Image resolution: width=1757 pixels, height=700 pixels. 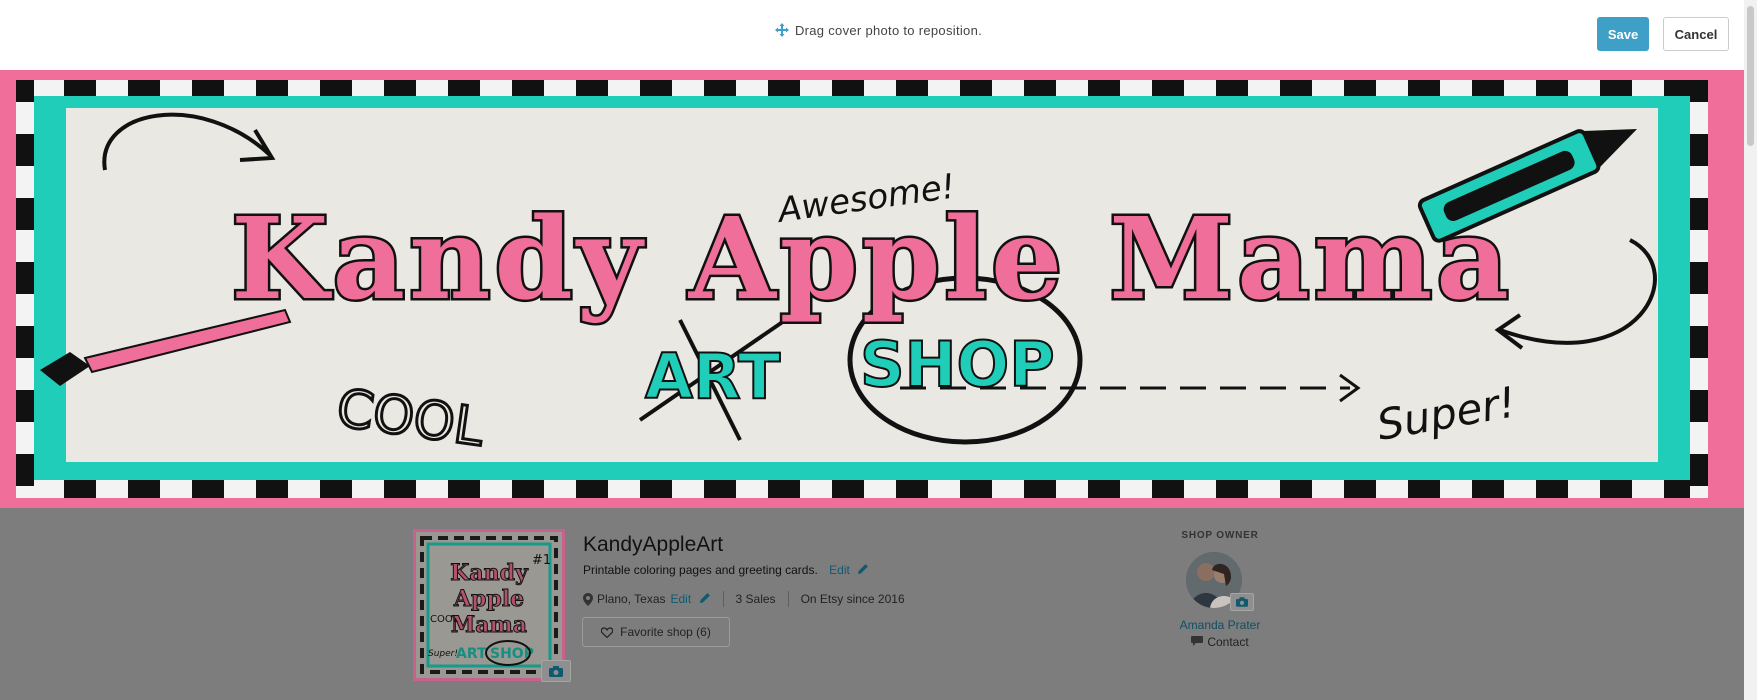 I want to click on edit-description-link: Edit, so click(x=849, y=570).